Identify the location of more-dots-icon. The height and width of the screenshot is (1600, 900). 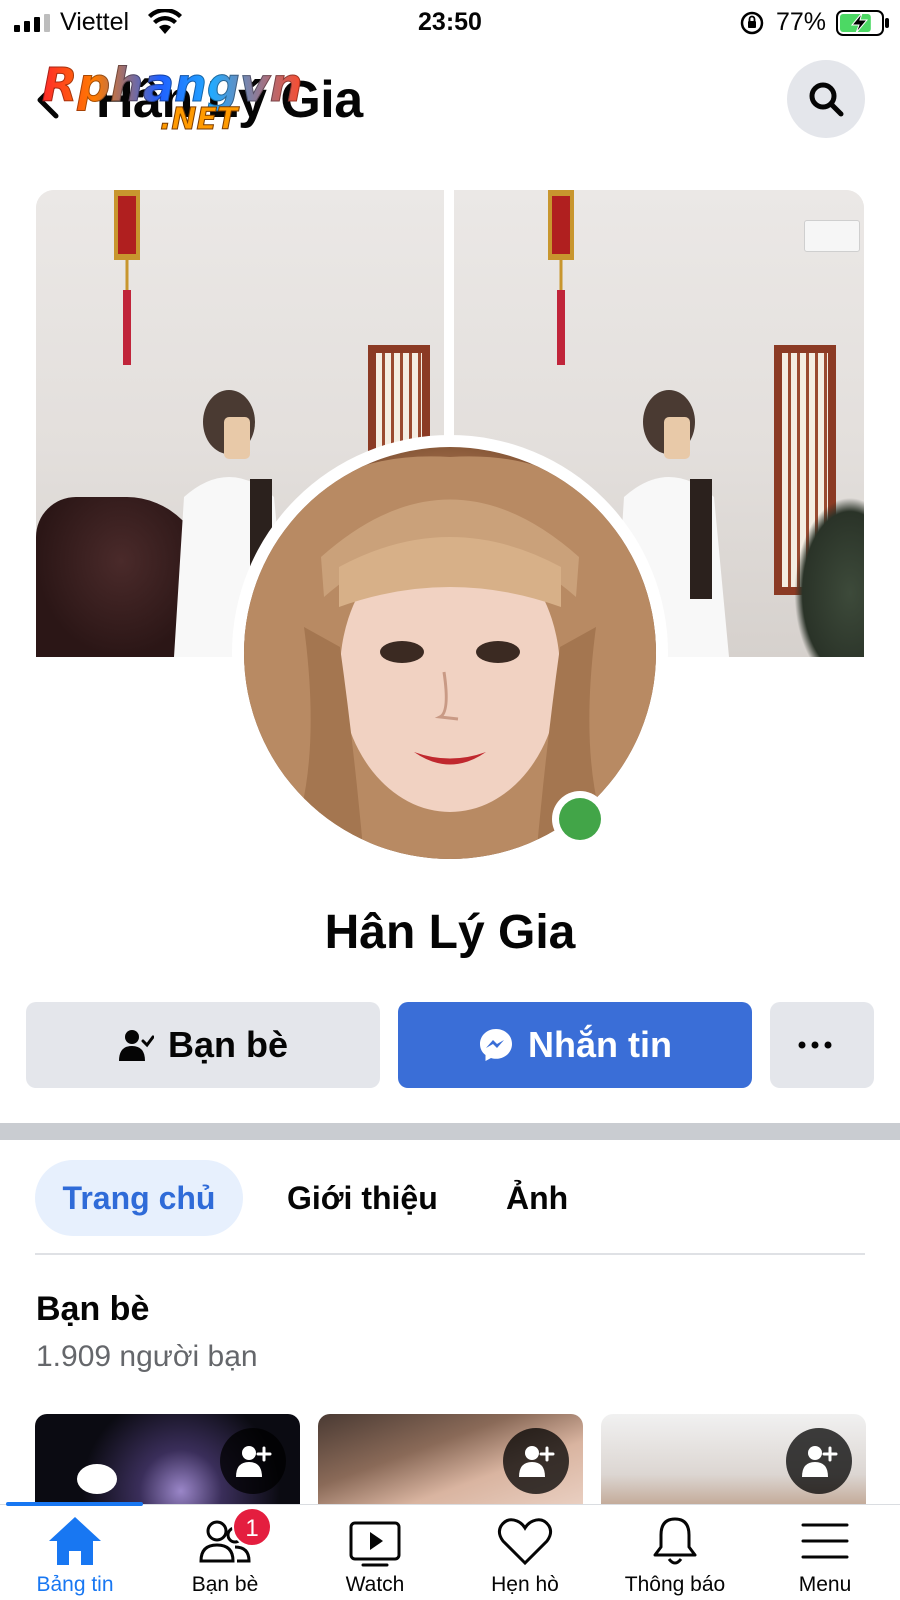
(815, 1045).